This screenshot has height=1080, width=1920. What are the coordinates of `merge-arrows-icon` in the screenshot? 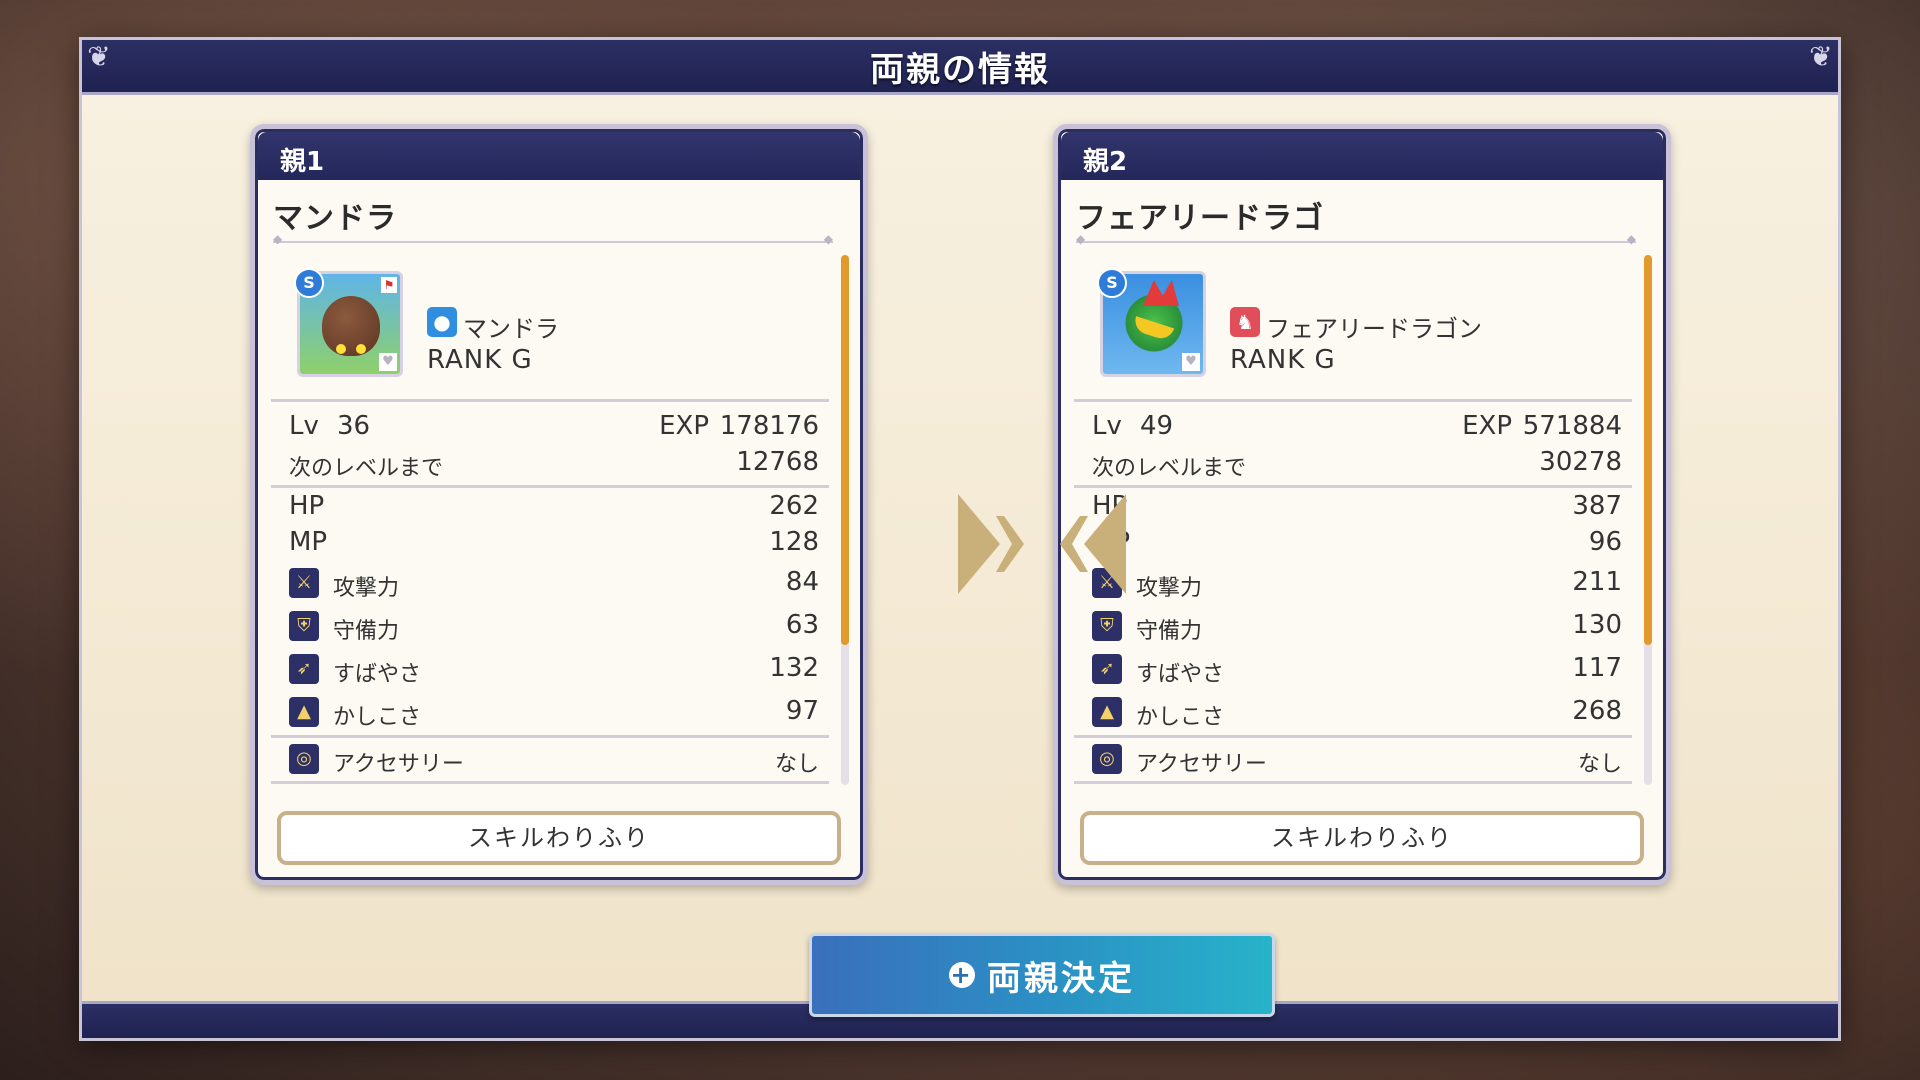 It's located at (1042, 544).